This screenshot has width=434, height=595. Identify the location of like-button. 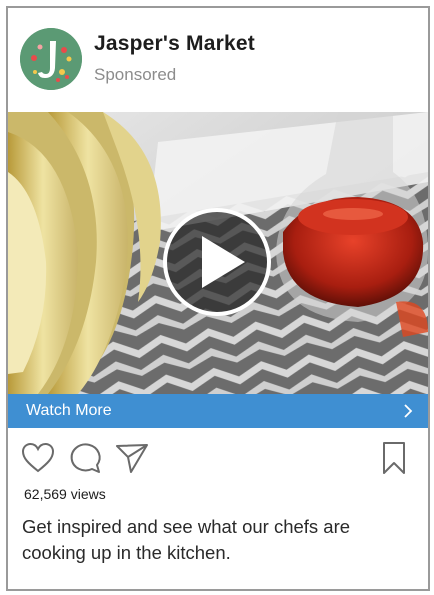
(38, 458).